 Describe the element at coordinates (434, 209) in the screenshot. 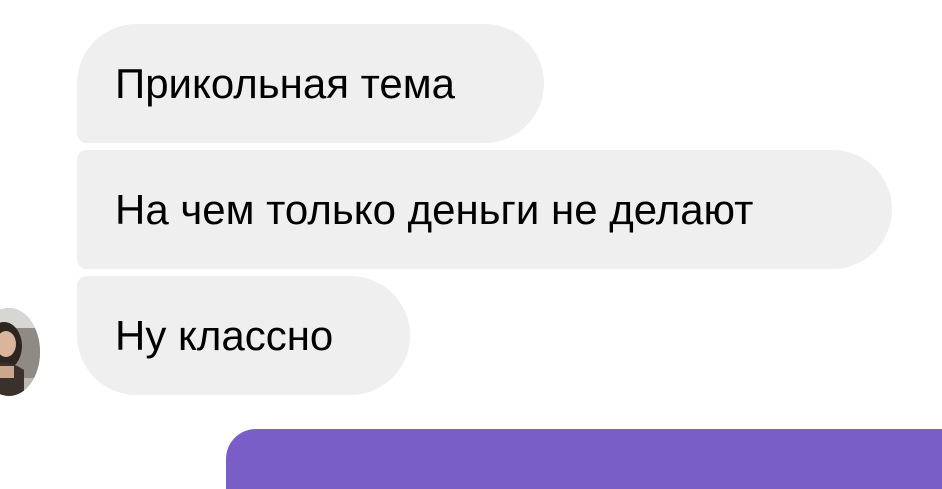

I see `message-text: На чем только деньги не делают` at that location.